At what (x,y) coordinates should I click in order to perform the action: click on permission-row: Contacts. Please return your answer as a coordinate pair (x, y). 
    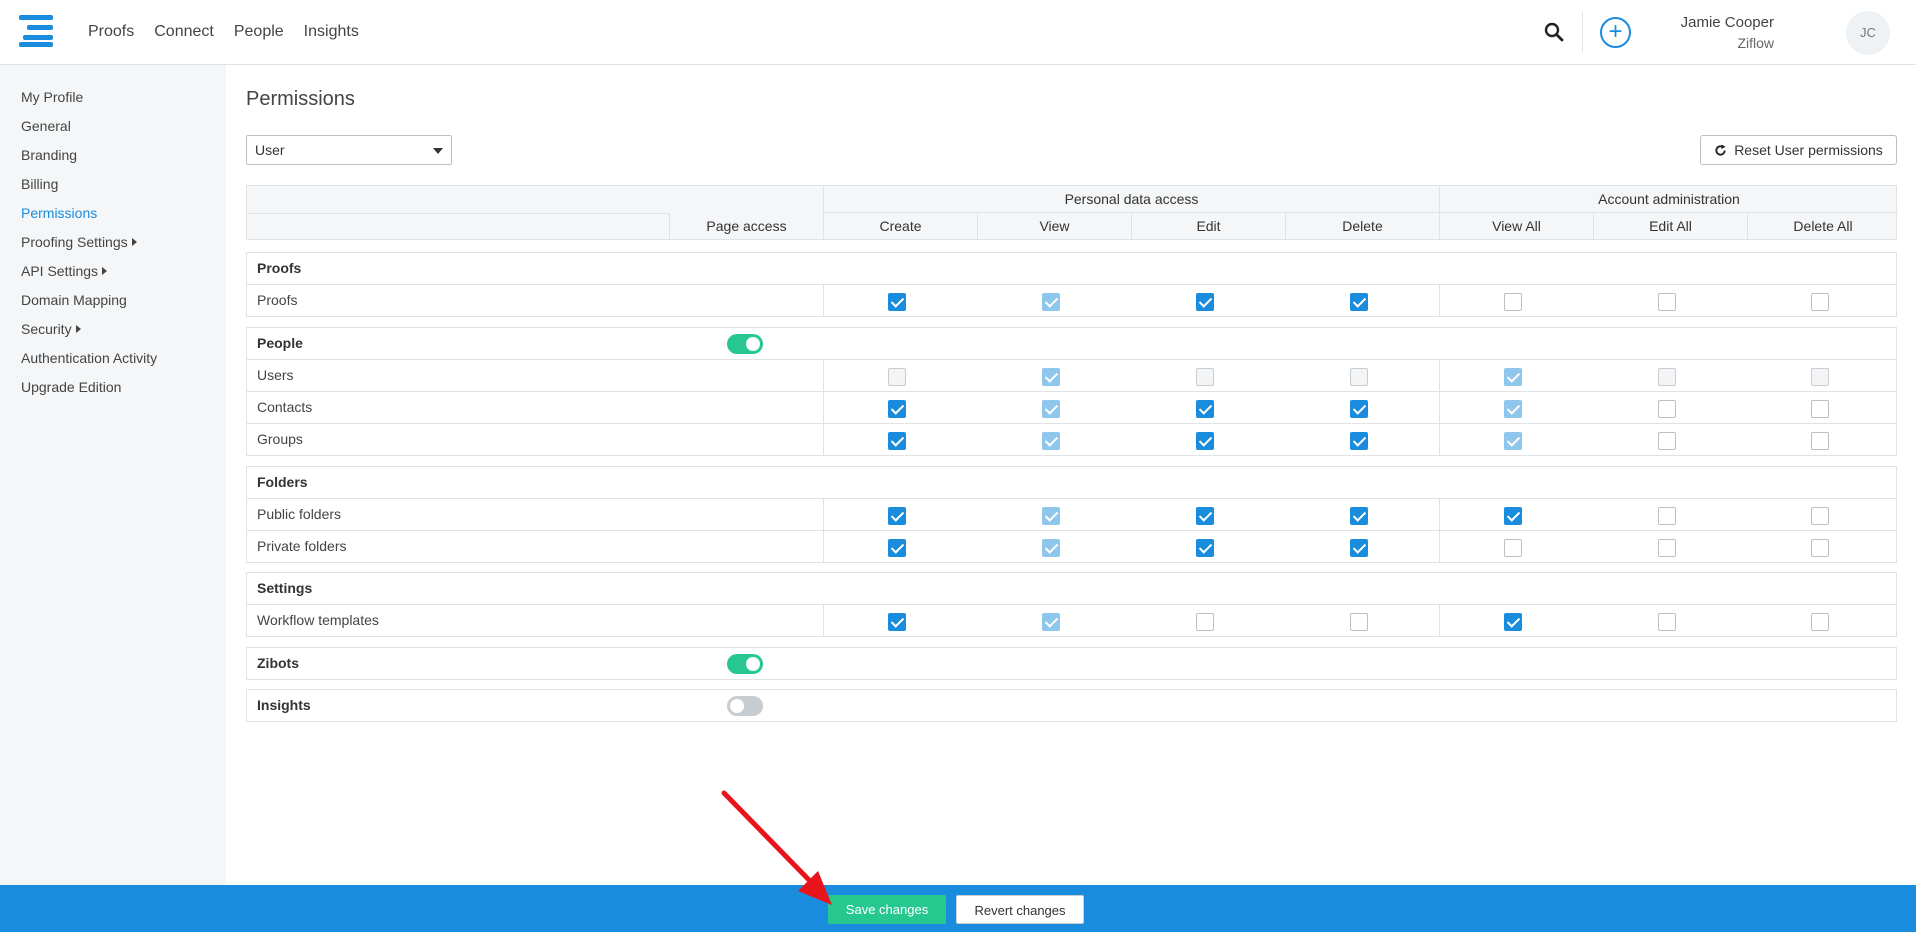
    Looking at the image, I should click on (1071, 407).